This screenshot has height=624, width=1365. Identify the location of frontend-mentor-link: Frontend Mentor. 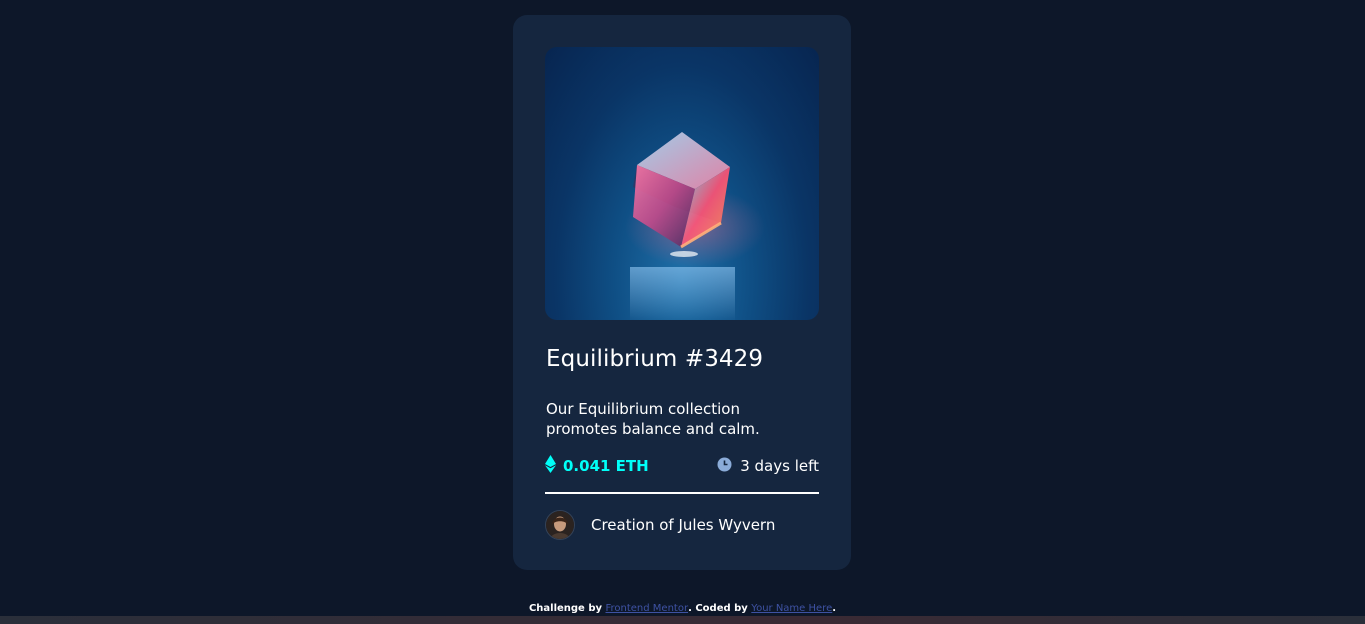
(646, 608).